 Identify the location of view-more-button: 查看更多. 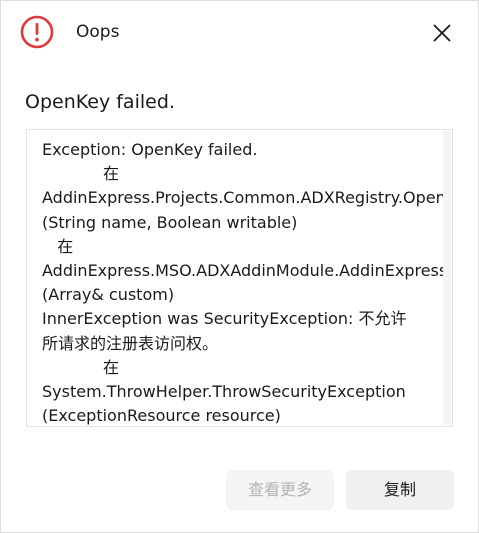
(280, 490).